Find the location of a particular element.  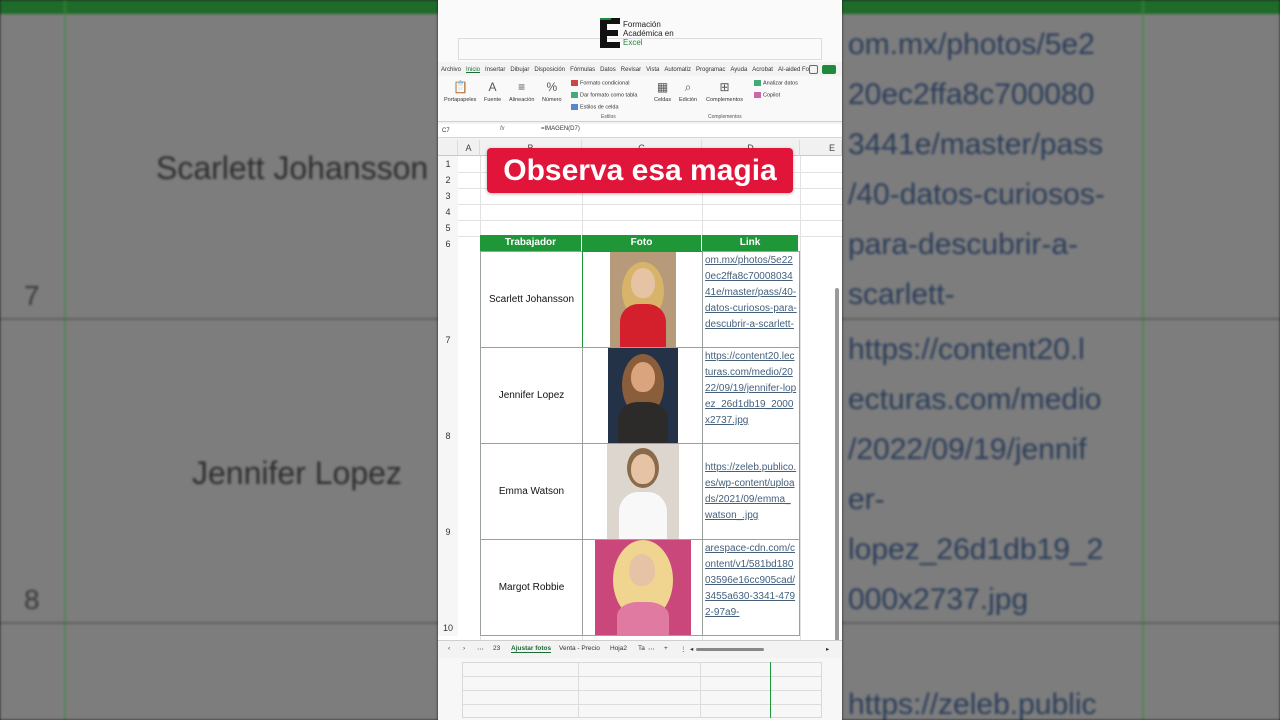

bg-link-line: para-descubrir-a- is located at coordinates (963, 244).